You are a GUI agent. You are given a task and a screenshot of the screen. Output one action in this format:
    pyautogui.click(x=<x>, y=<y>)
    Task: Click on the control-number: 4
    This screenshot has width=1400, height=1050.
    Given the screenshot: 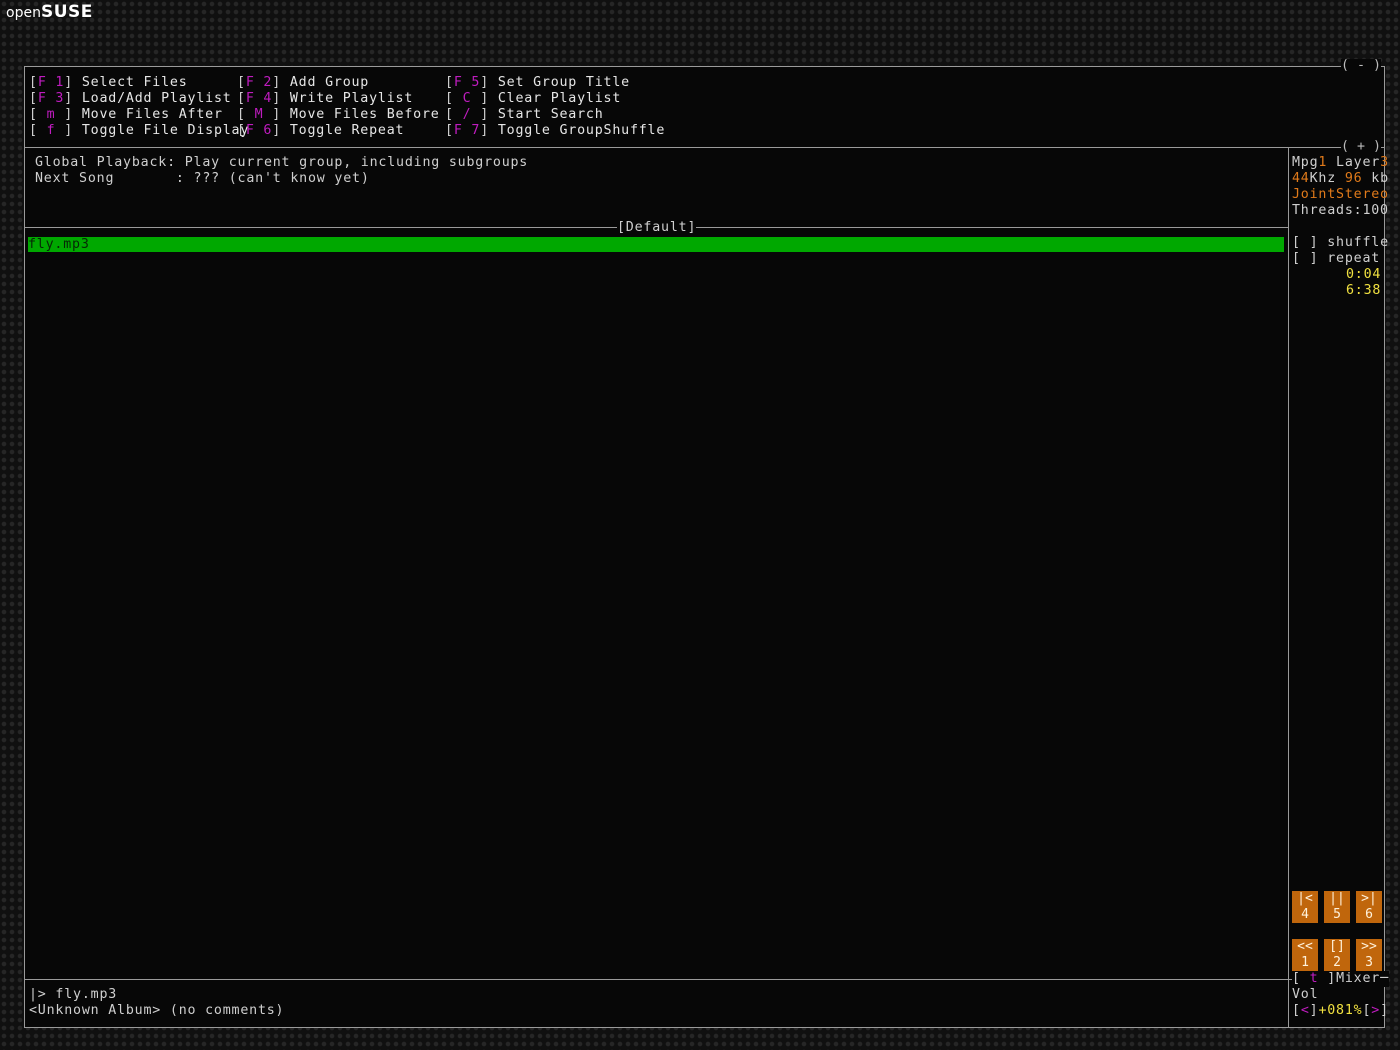 What is the action you would take?
    pyautogui.click(x=1305, y=914)
    